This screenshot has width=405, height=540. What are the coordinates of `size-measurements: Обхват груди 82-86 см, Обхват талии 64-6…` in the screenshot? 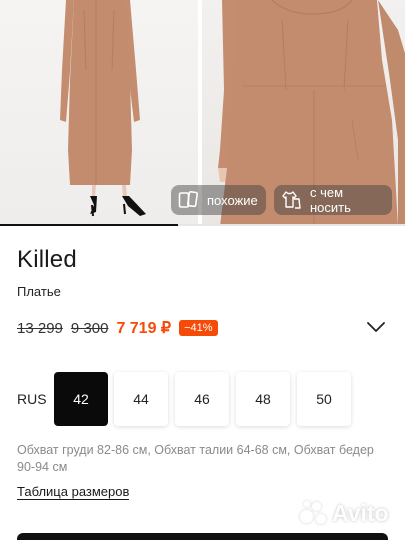 It's located at (195, 458).